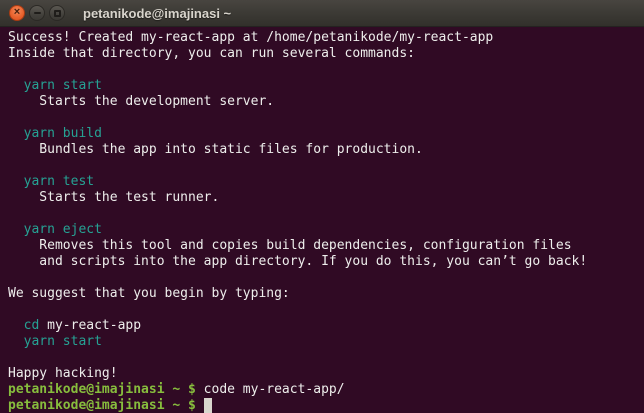 This screenshot has height=413, width=644. I want to click on terminal-line: yarn eject, so click(323, 230).